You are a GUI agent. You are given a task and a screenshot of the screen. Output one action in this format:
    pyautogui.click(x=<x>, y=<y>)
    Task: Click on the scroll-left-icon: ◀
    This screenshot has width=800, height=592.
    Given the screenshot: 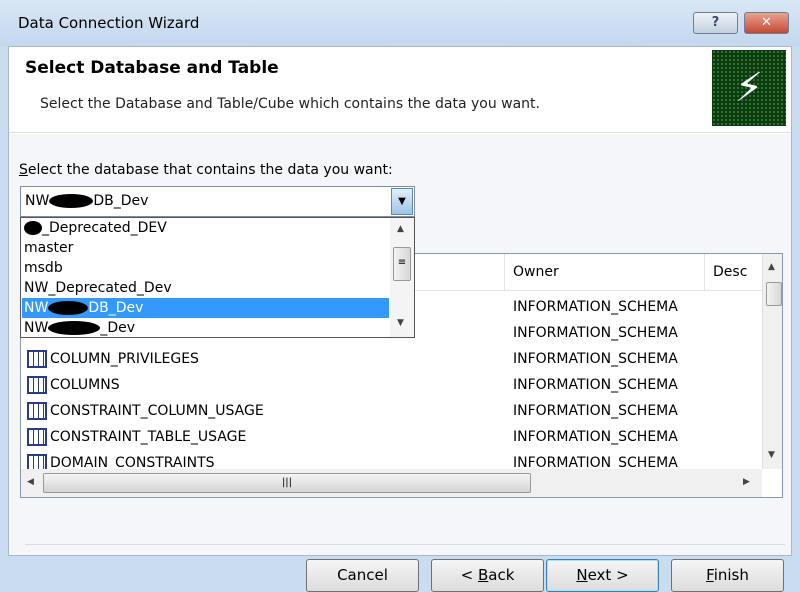 What is the action you would take?
    pyautogui.click(x=30, y=482)
    